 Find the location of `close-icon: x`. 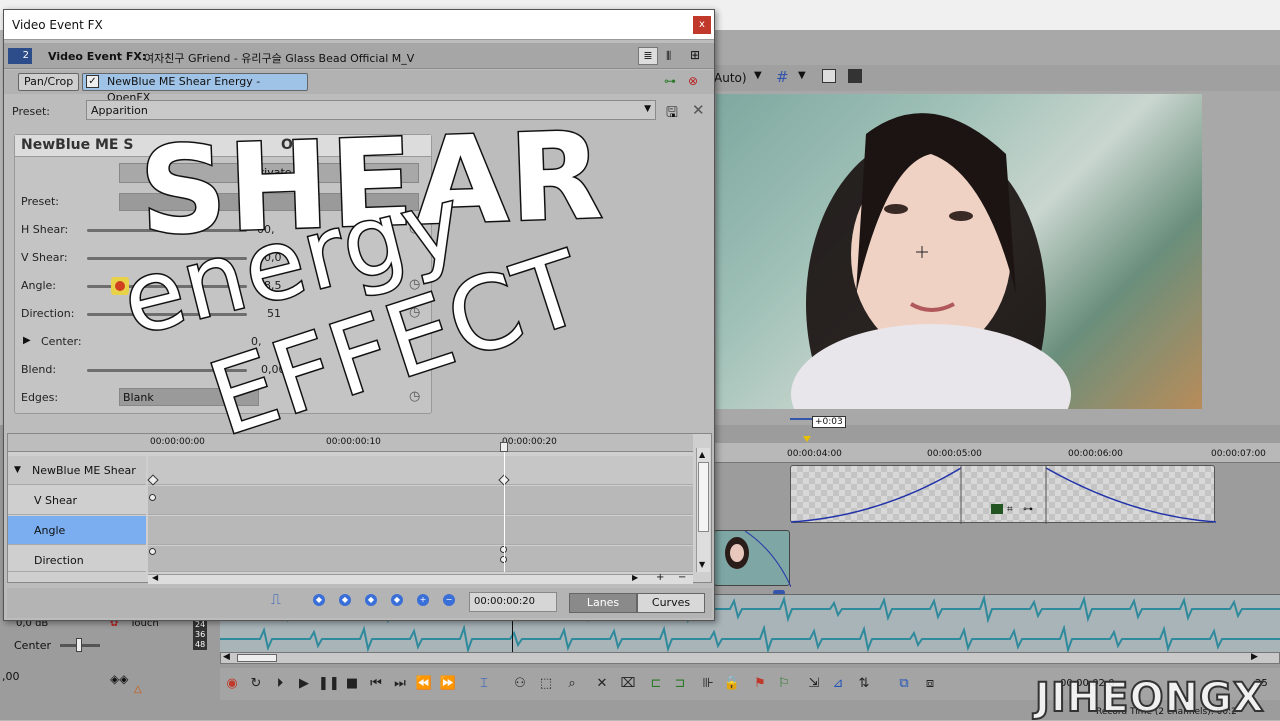

close-icon: x is located at coordinates (702, 25).